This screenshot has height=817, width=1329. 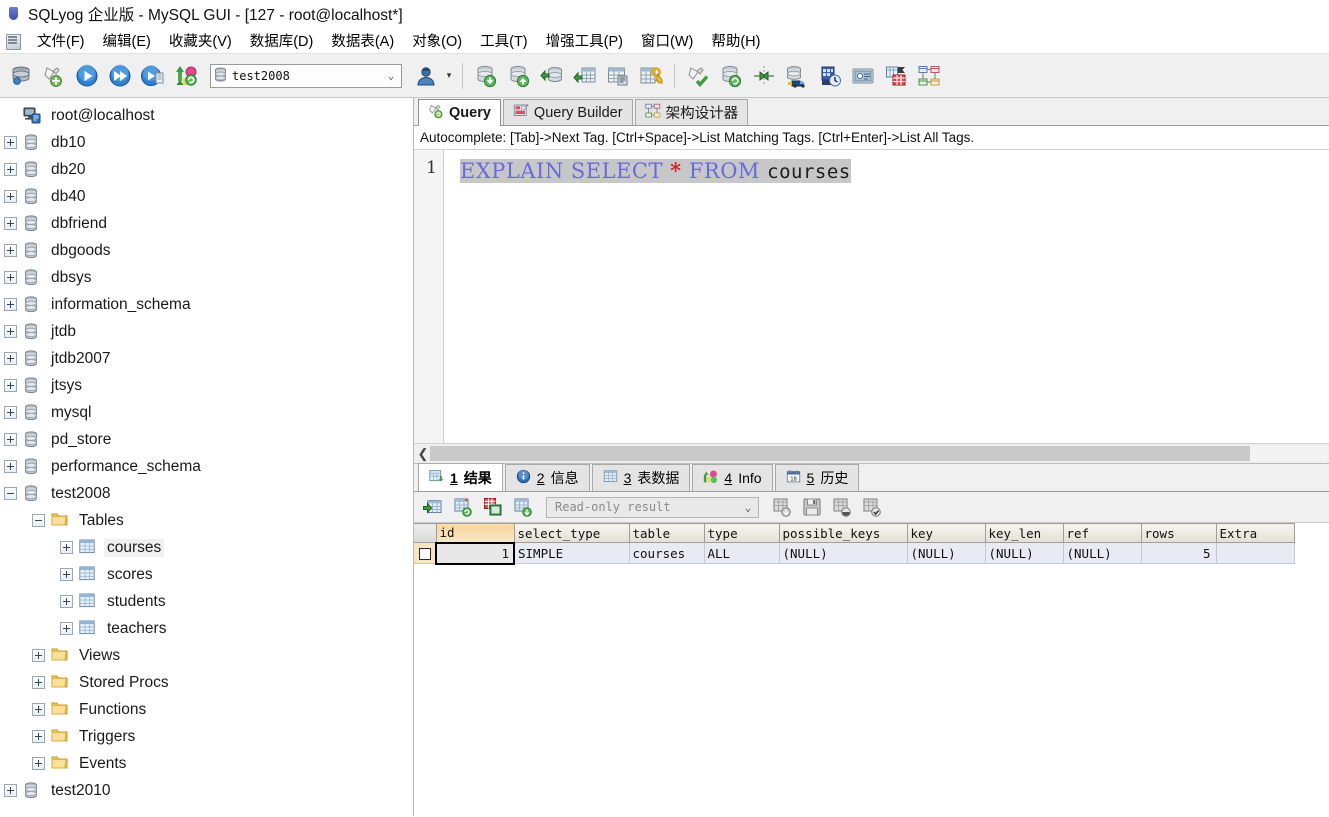 I want to click on tree-node-functions: Functions, so click(x=206, y=709).